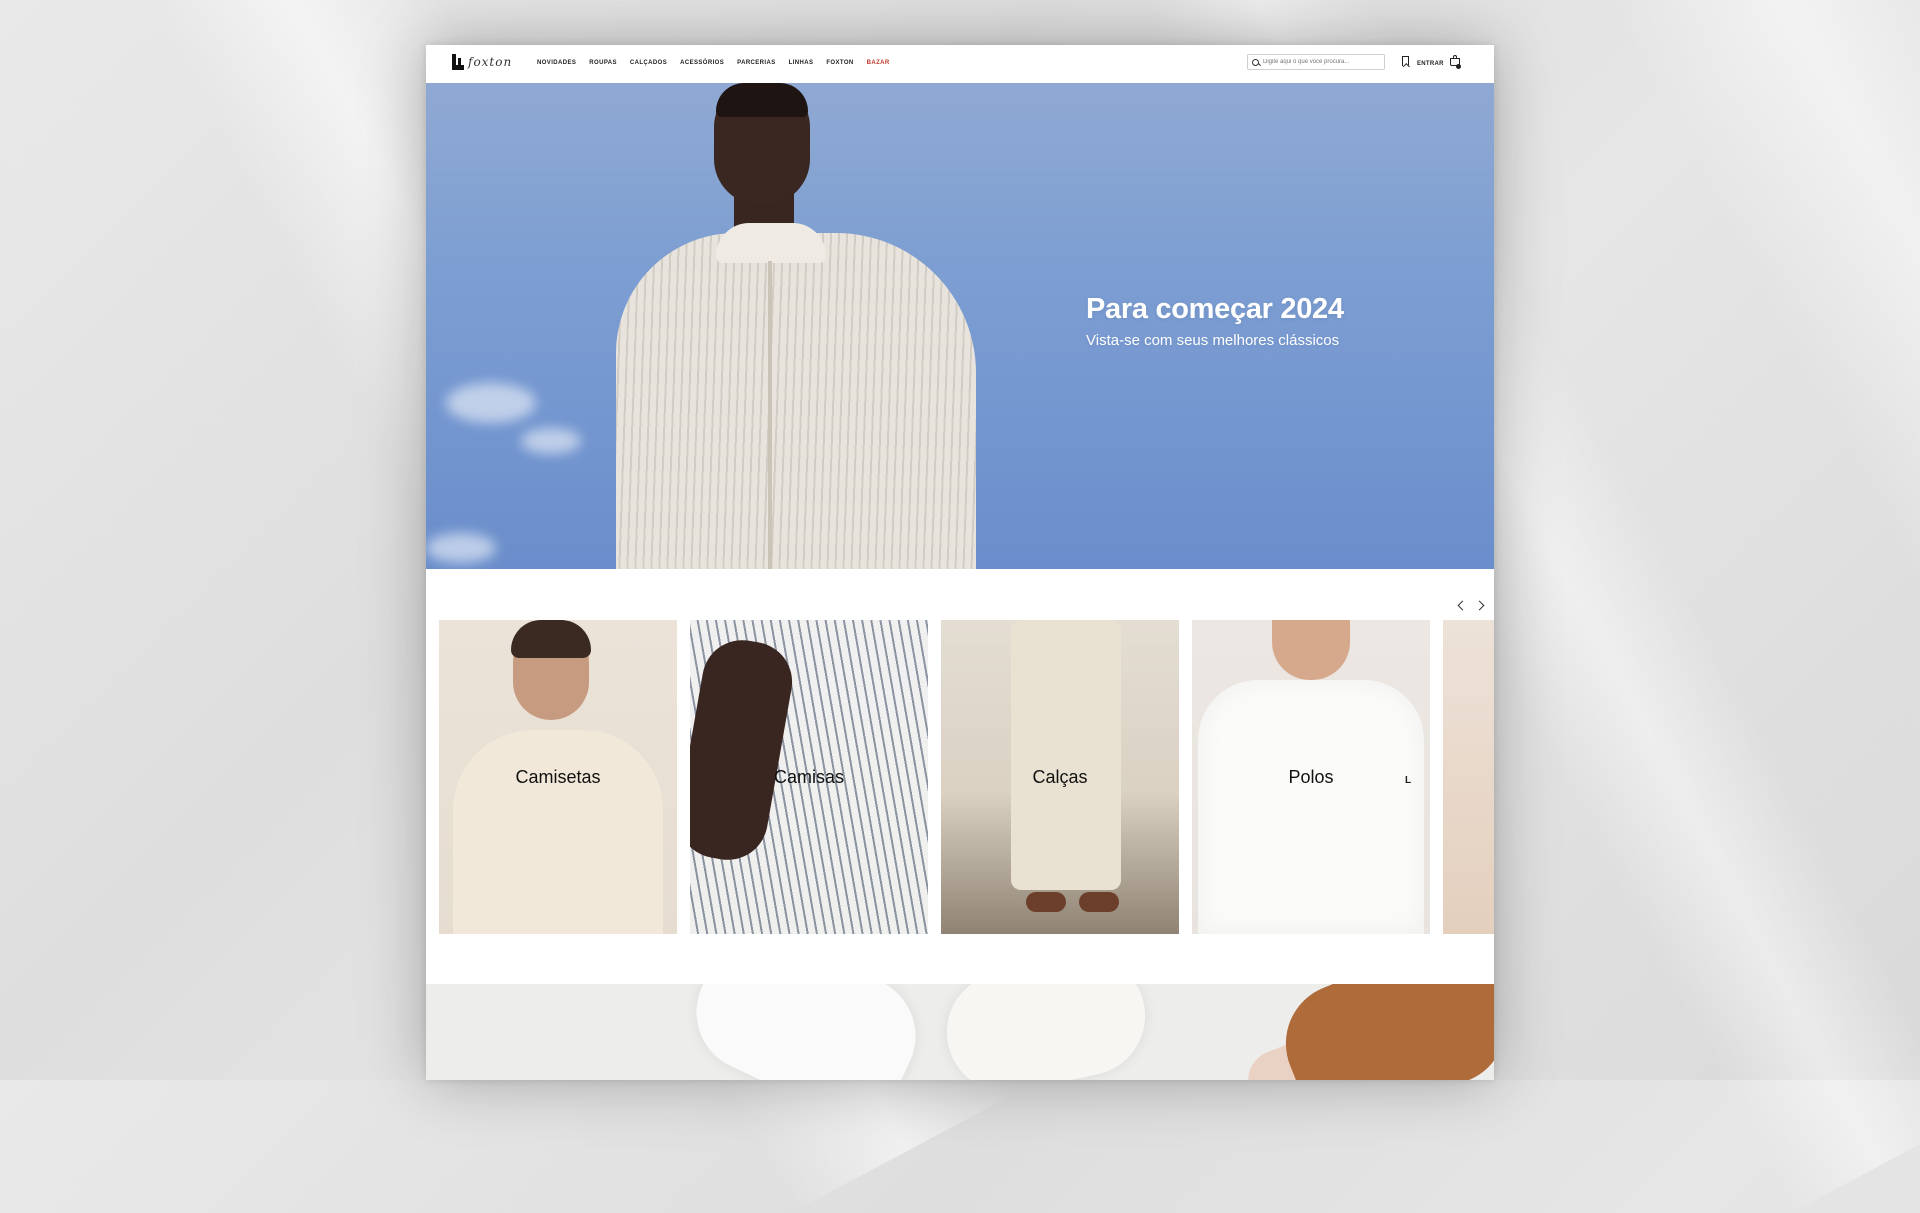 The image size is (1920, 1213). I want to click on logo-wordmark: foxton, so click(490, 62).